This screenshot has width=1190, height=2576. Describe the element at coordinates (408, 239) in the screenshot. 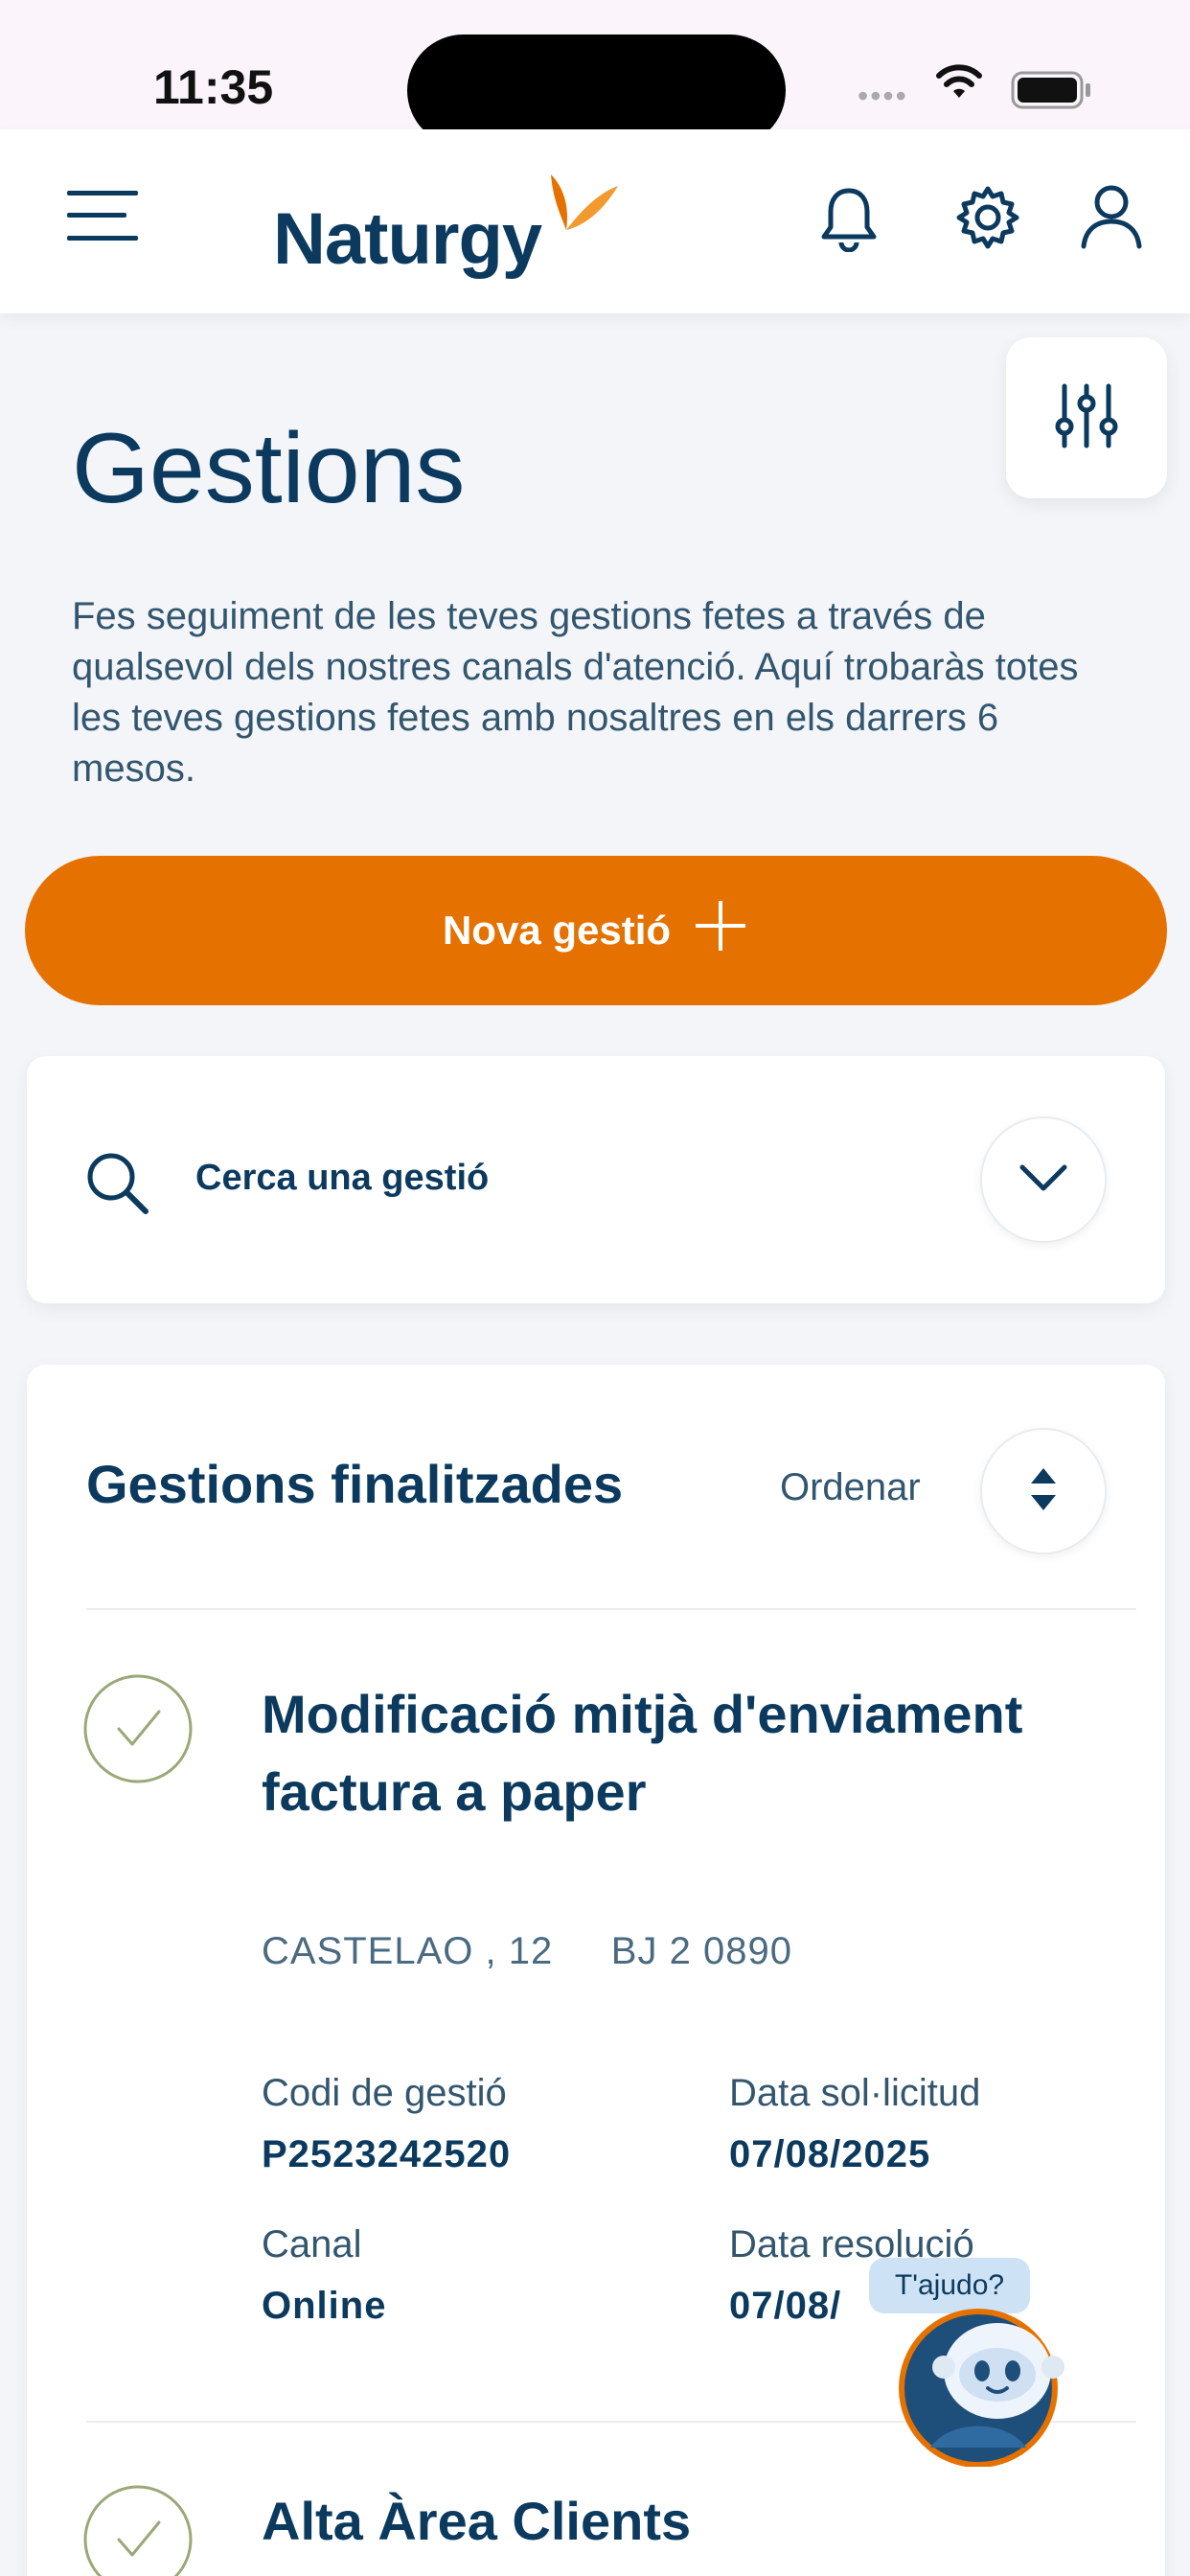

I see `brand-name: Naturgy` at that location.